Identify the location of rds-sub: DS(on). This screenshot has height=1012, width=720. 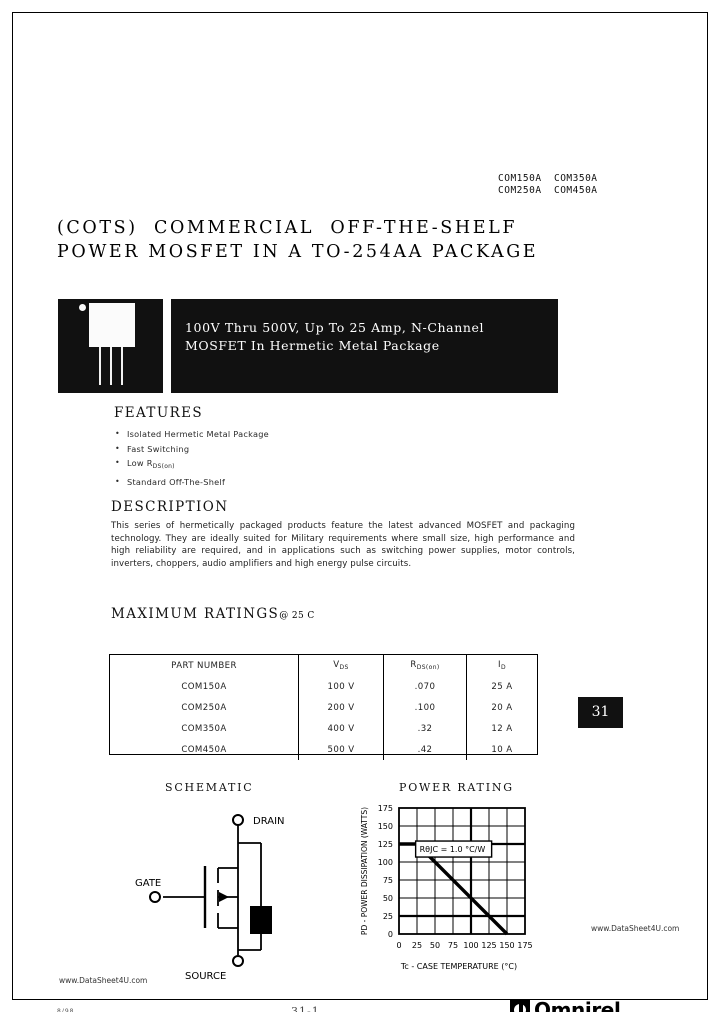
(428, 667).